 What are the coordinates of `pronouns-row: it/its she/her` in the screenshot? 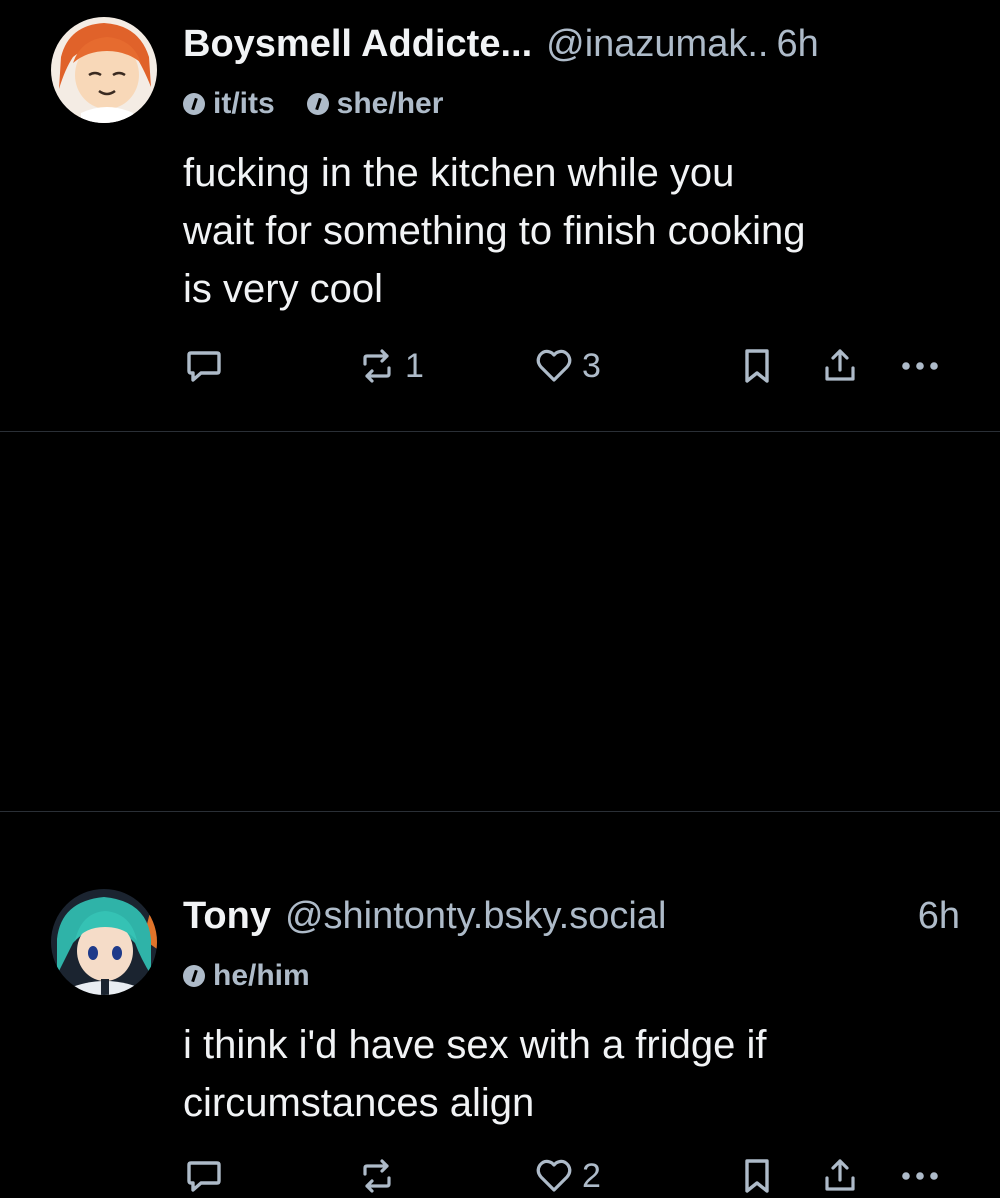 It's located at (313, 104).